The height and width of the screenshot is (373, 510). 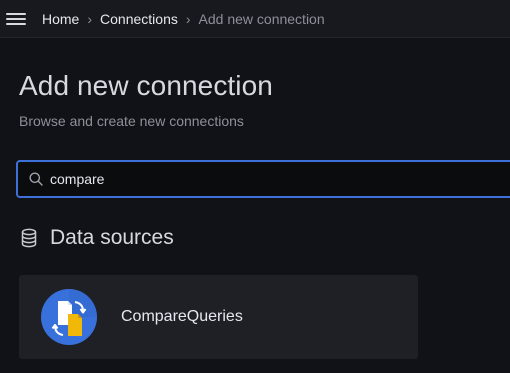 I want to click on breadcrumb-connections: Connections, so click(x=139, y=19).